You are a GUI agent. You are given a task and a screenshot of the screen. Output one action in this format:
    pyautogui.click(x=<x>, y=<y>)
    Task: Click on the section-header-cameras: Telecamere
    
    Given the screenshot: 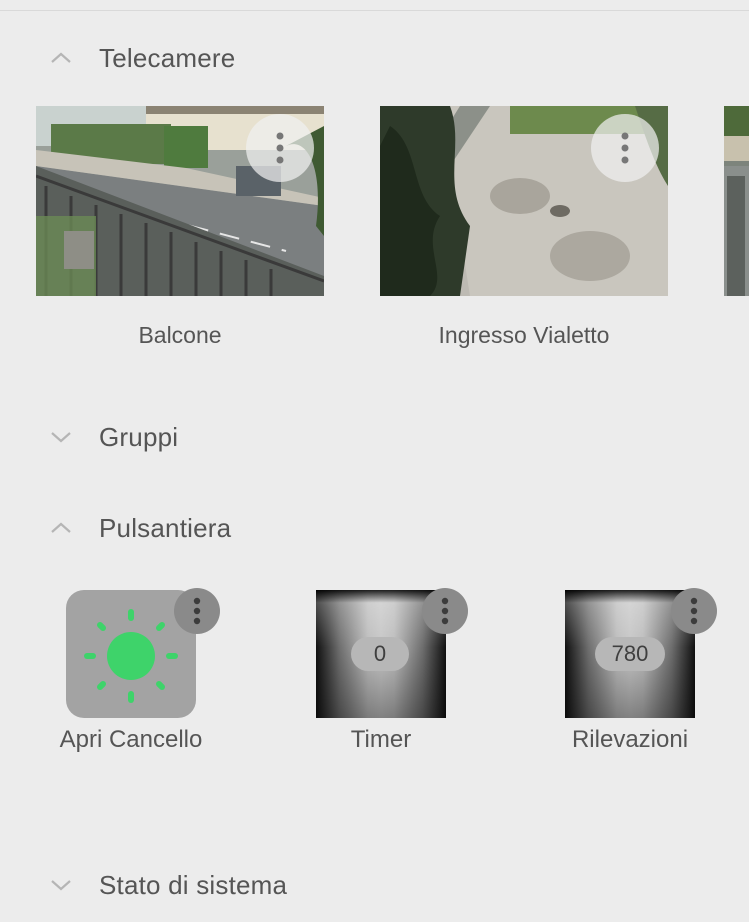 What is the action you would take?
    pyautogui.click(x=141, y=58)
    